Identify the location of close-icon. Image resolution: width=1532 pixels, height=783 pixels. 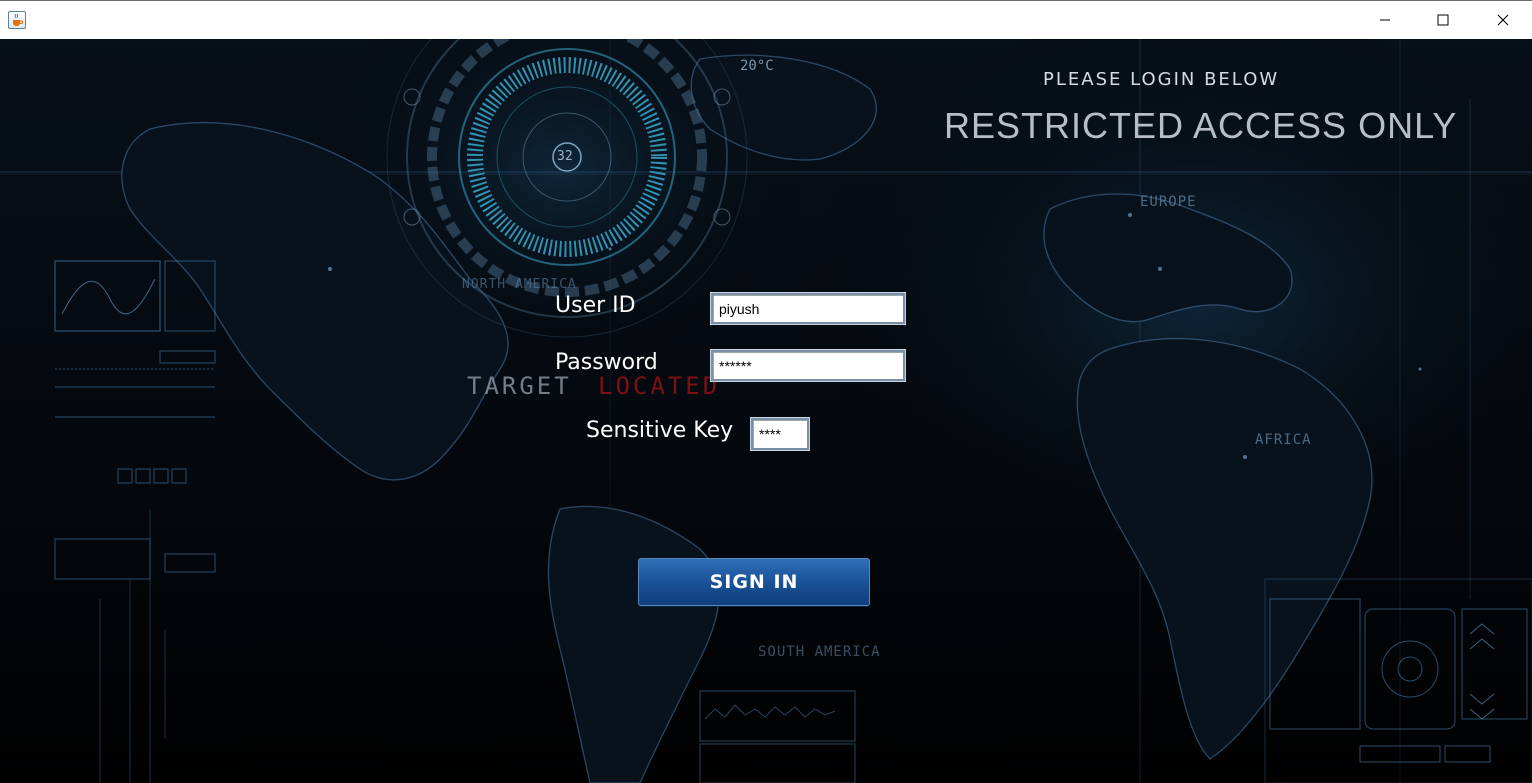
(1503, 20).